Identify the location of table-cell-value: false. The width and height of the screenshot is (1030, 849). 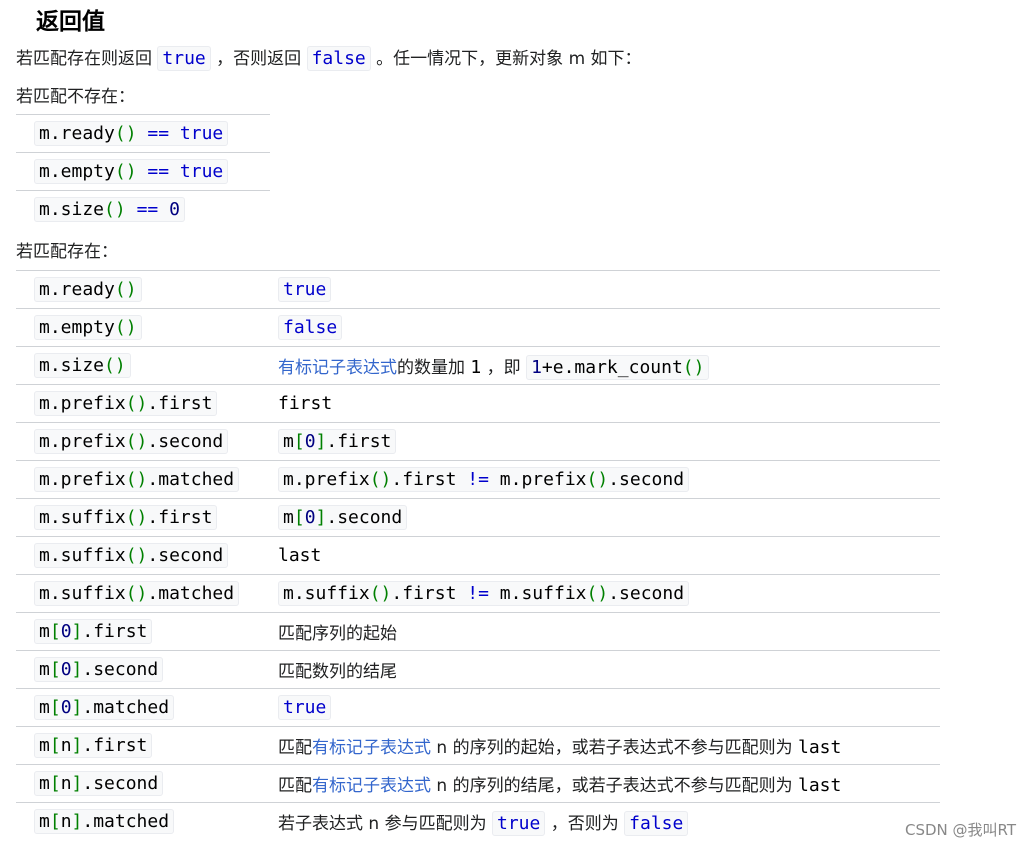
(609, 327).